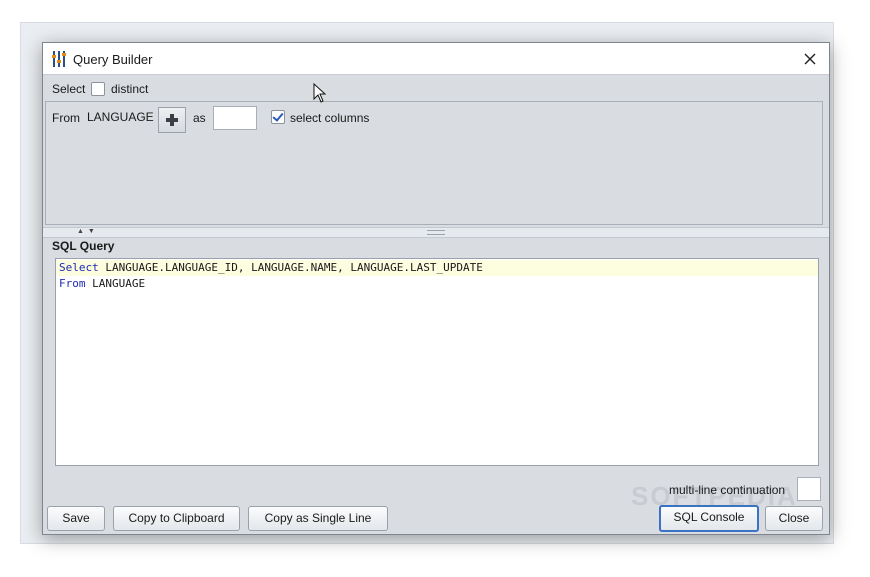 Image resolution: width=870 pixels, height=577 pixels. I want to click on sql-query-label: SQL Query, so click(83, 246).